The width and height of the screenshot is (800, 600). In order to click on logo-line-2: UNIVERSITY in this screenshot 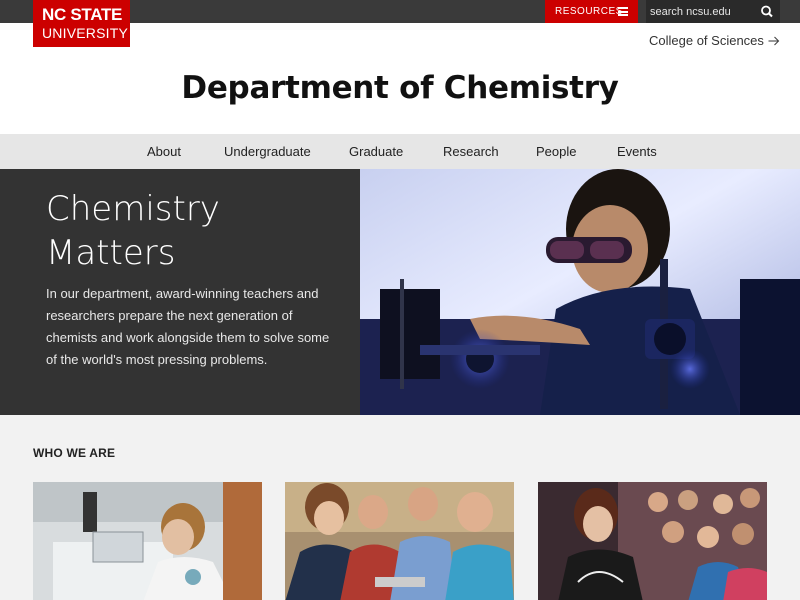, I will do `click(85, 33)`.